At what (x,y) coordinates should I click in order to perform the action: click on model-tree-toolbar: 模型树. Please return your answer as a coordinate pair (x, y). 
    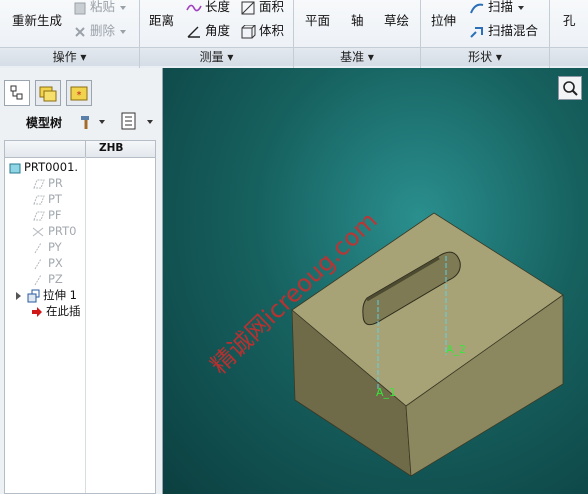
    Looking at the image, I should click on (80, 122).